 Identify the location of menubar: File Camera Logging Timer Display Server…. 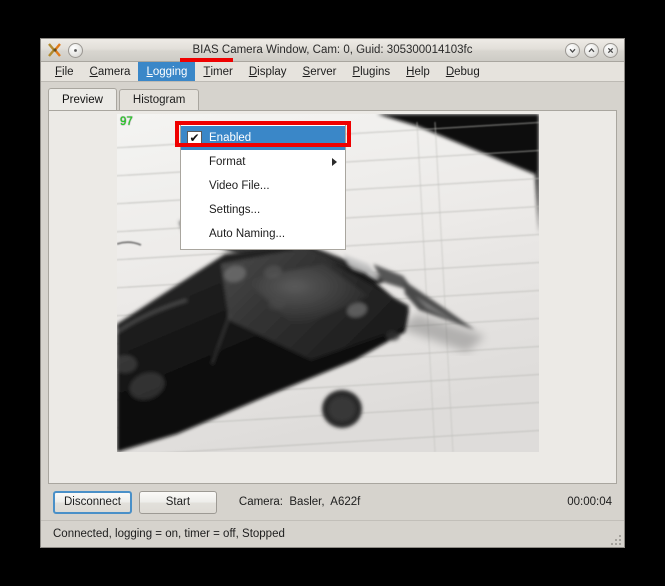
(332, 72).